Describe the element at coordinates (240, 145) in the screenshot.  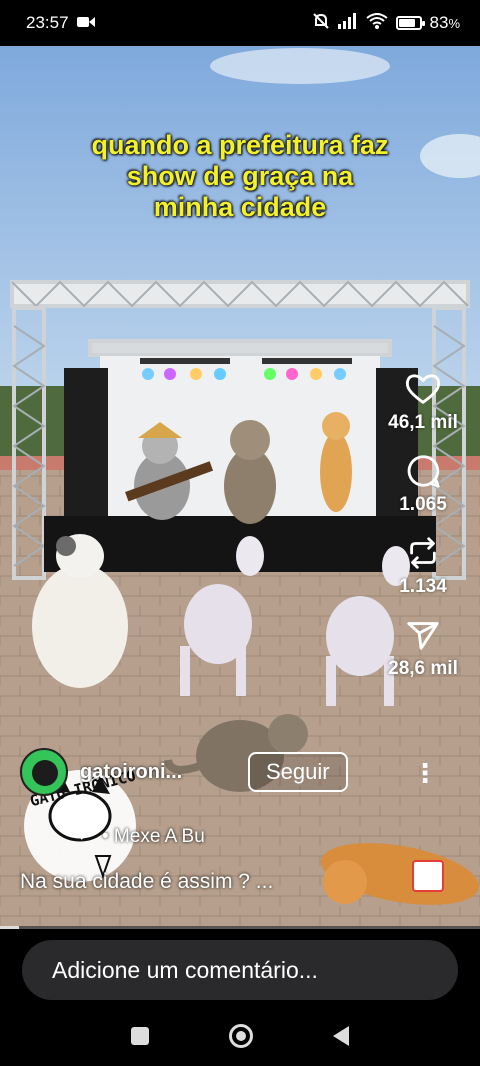
I see `caption-line: quando a prefeitura faz` at that location.